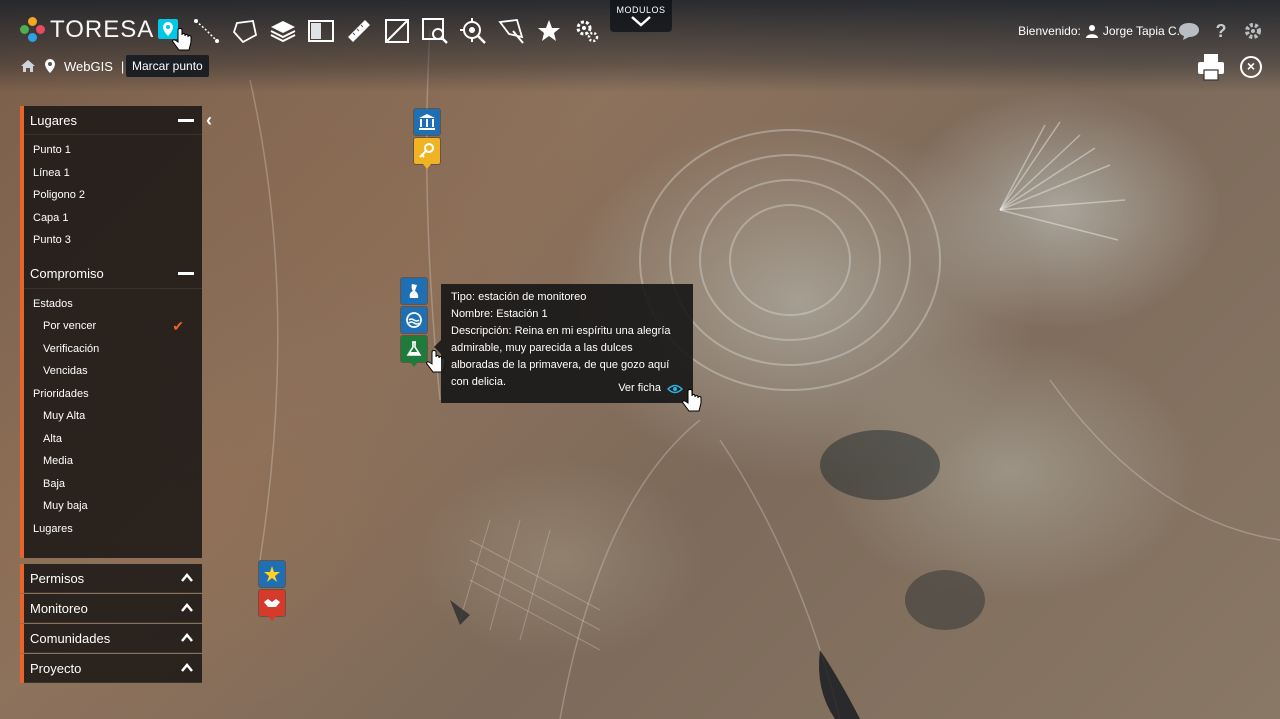  Describe the element at coordinates (116, 195) in the screenshot. I see `list-item: Poligono 2` at that location.